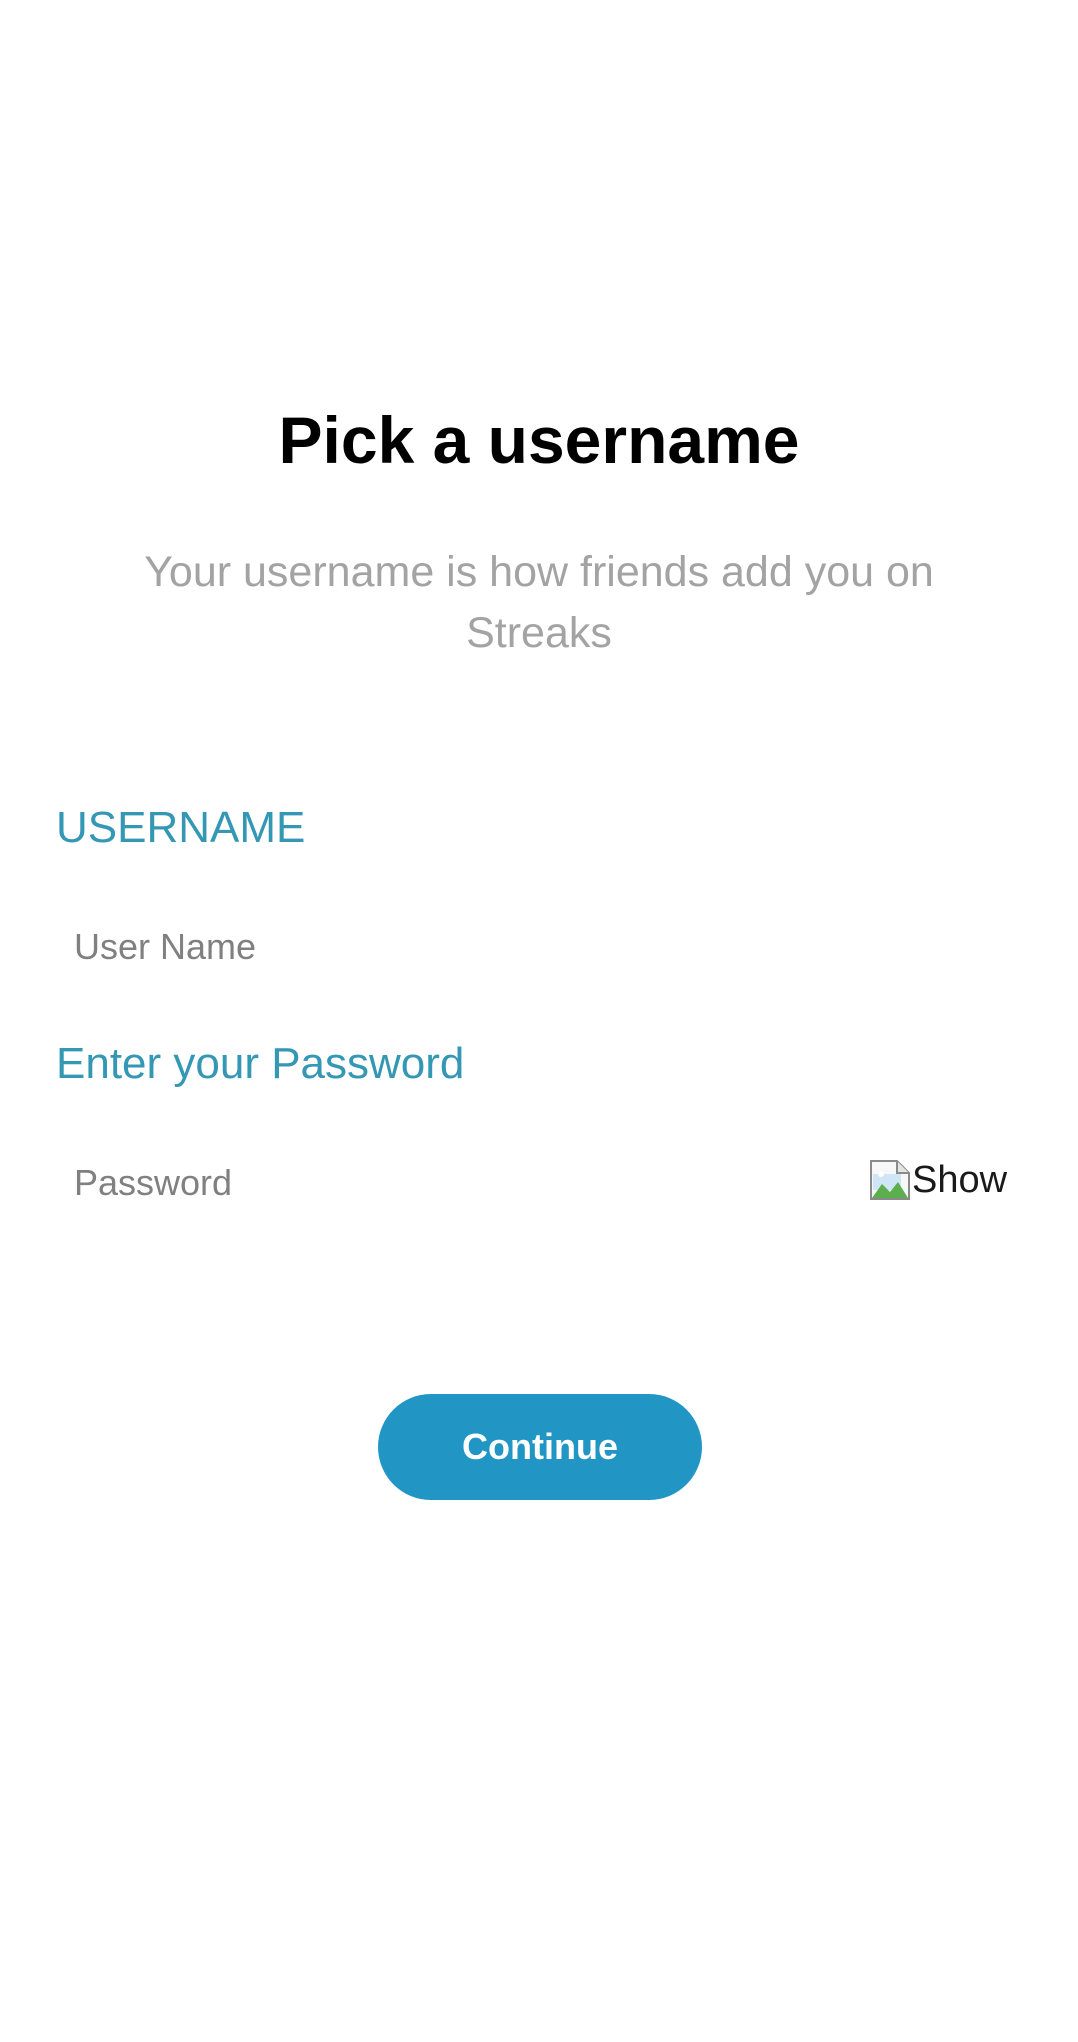 The width and height of the screenshot is (1078, 2042). I want to click on username-label: USERNAME, so click(181, 827).